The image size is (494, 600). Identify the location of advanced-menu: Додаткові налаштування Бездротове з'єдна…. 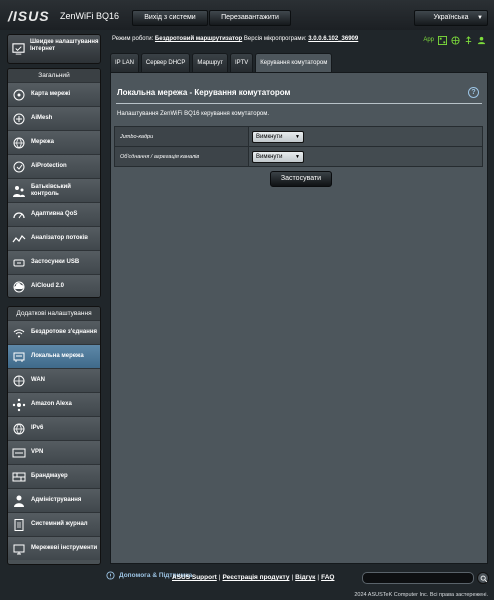
(54, 435).